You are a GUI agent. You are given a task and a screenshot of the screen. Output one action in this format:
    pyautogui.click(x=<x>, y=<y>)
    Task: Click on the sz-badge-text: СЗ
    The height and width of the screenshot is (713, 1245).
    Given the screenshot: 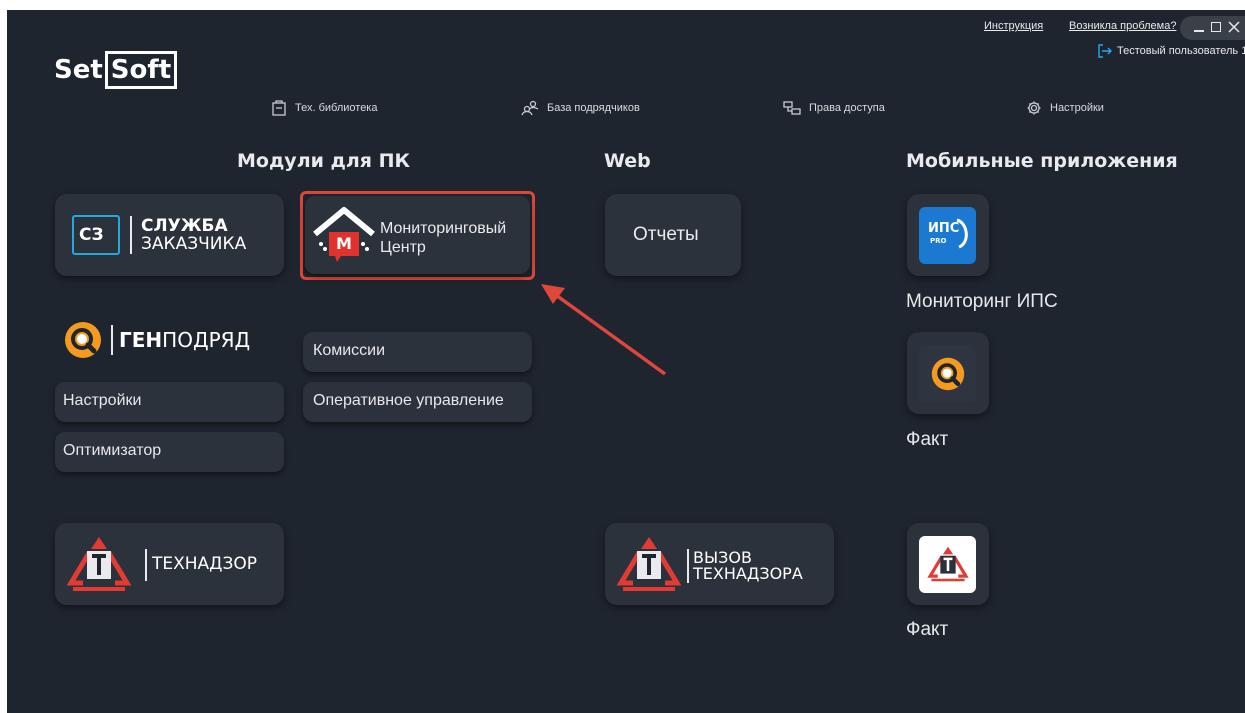 What is the action you would take?
    pyautogui.click(x=91, y=235)
    